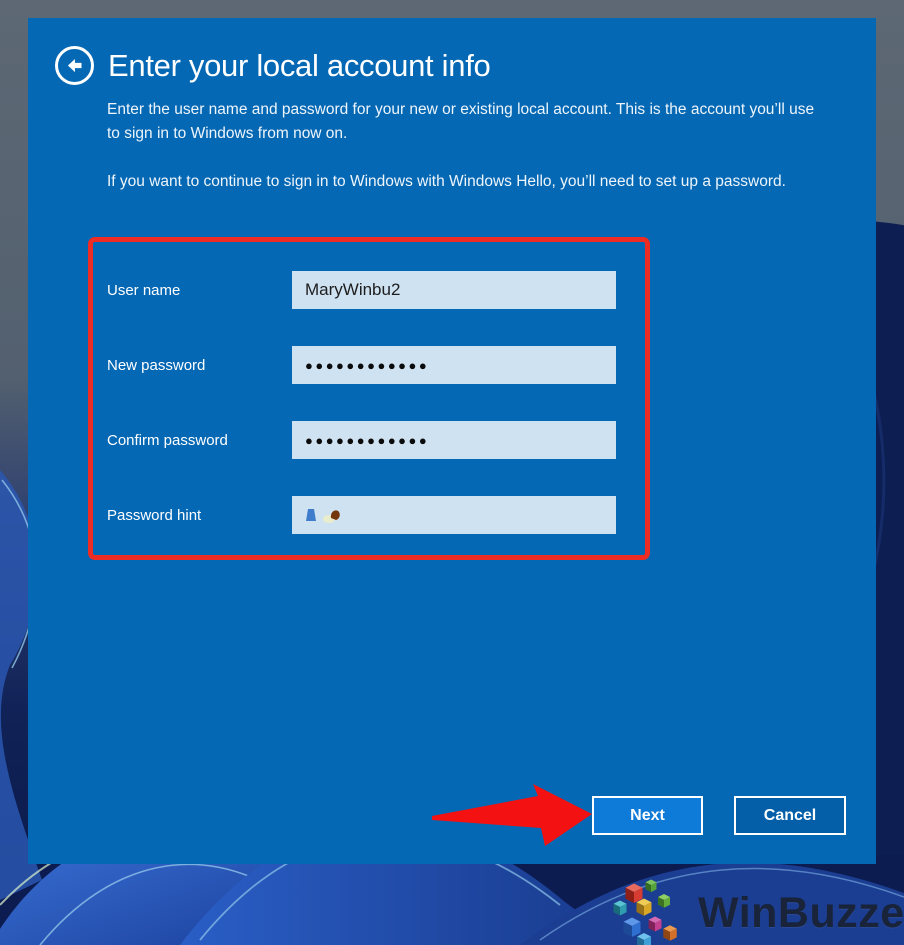 This screenshot has width=904, height=945. I want to click on password-hint-field-wrap, so click(454, 515).